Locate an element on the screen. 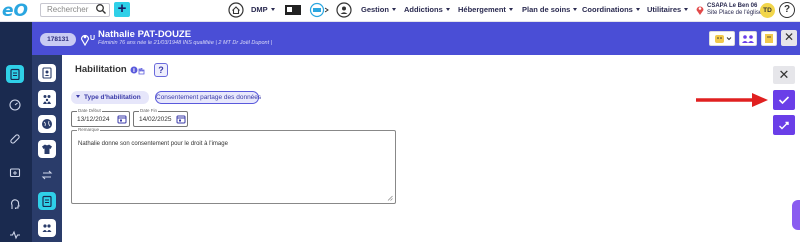  sub-sidebar-item-clothing is located at coordinates (47, 149).